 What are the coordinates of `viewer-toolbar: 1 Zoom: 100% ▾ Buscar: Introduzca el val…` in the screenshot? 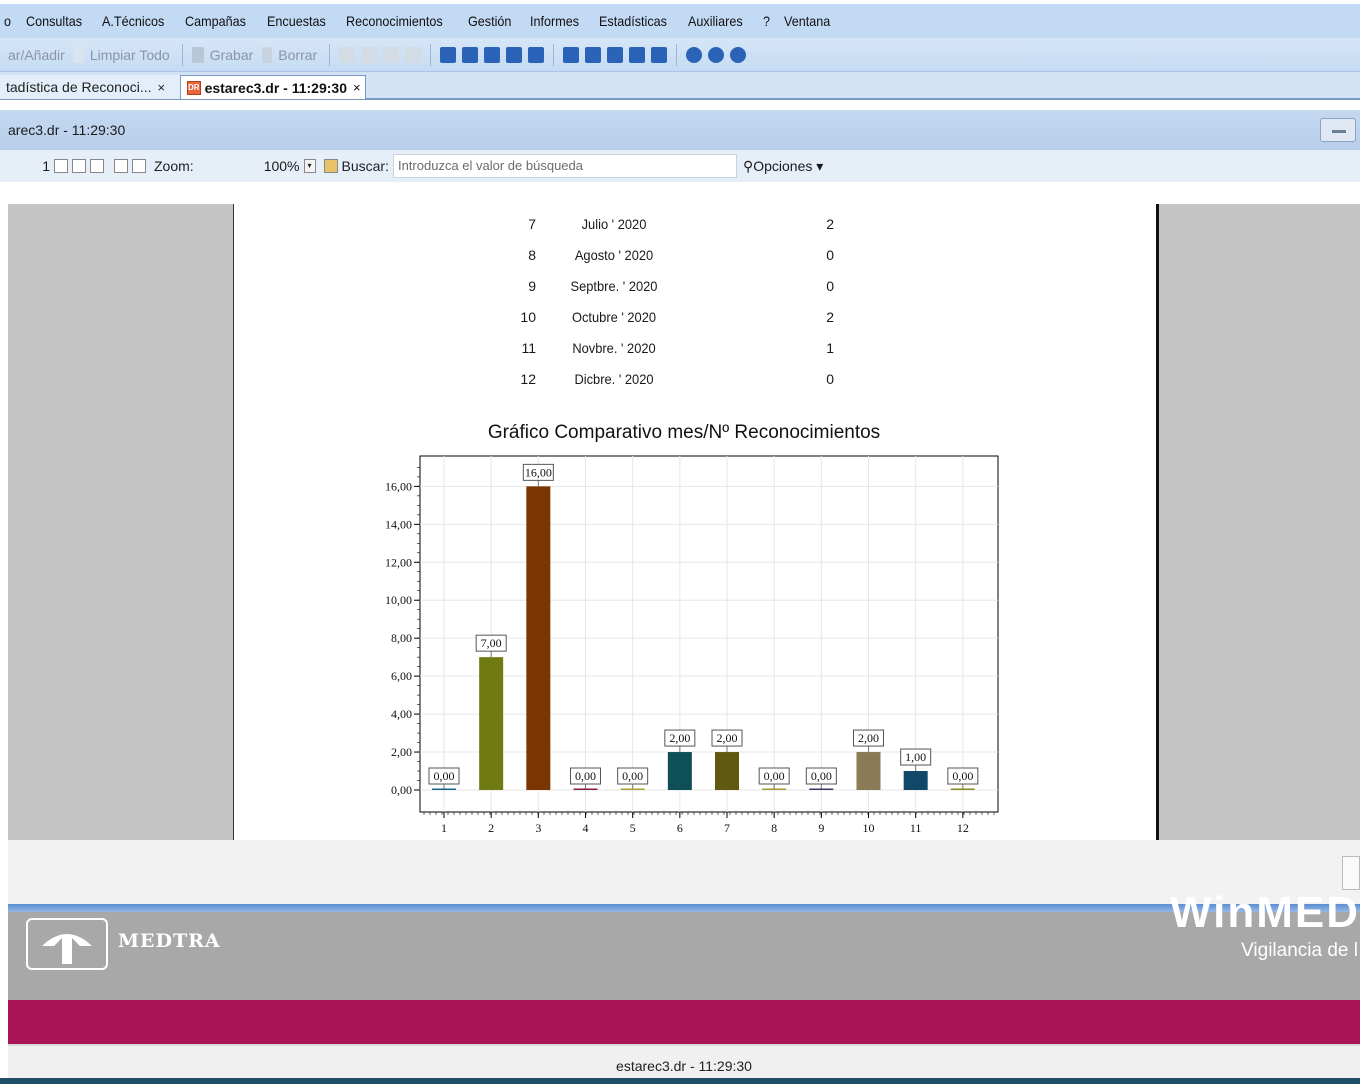 It's located at (680, 166).